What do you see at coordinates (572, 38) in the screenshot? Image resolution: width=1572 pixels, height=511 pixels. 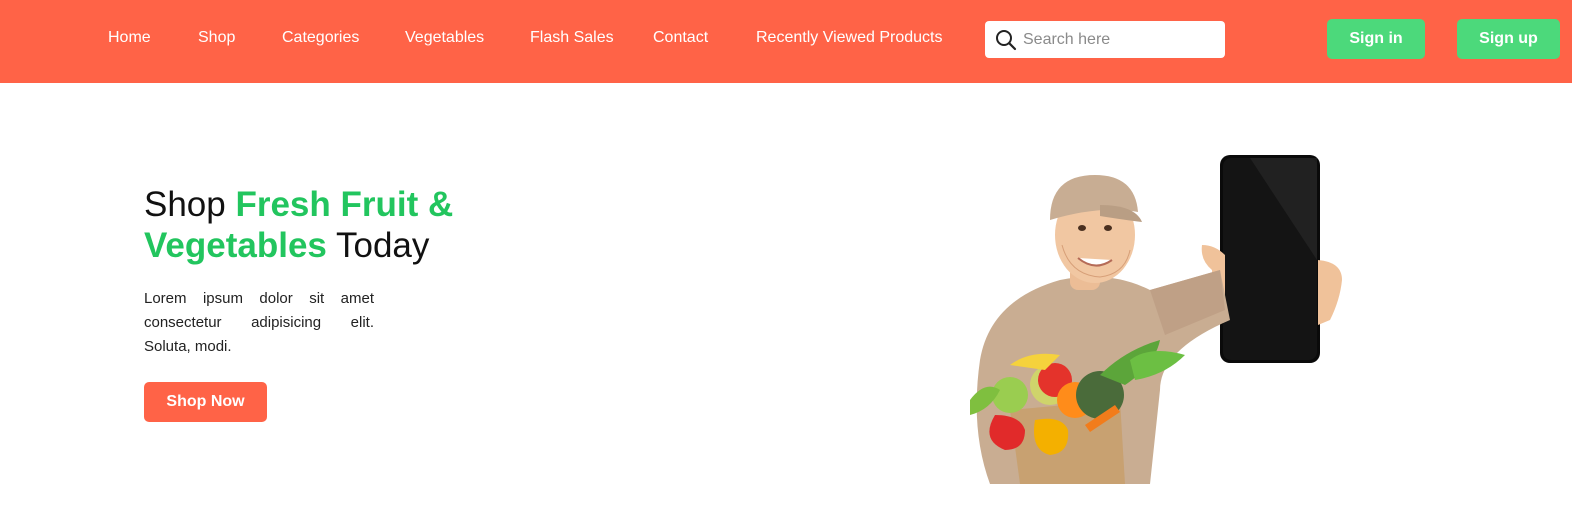 I see `nav-link-flash-sales: Flash Sales` at bounding box center [572, 38].